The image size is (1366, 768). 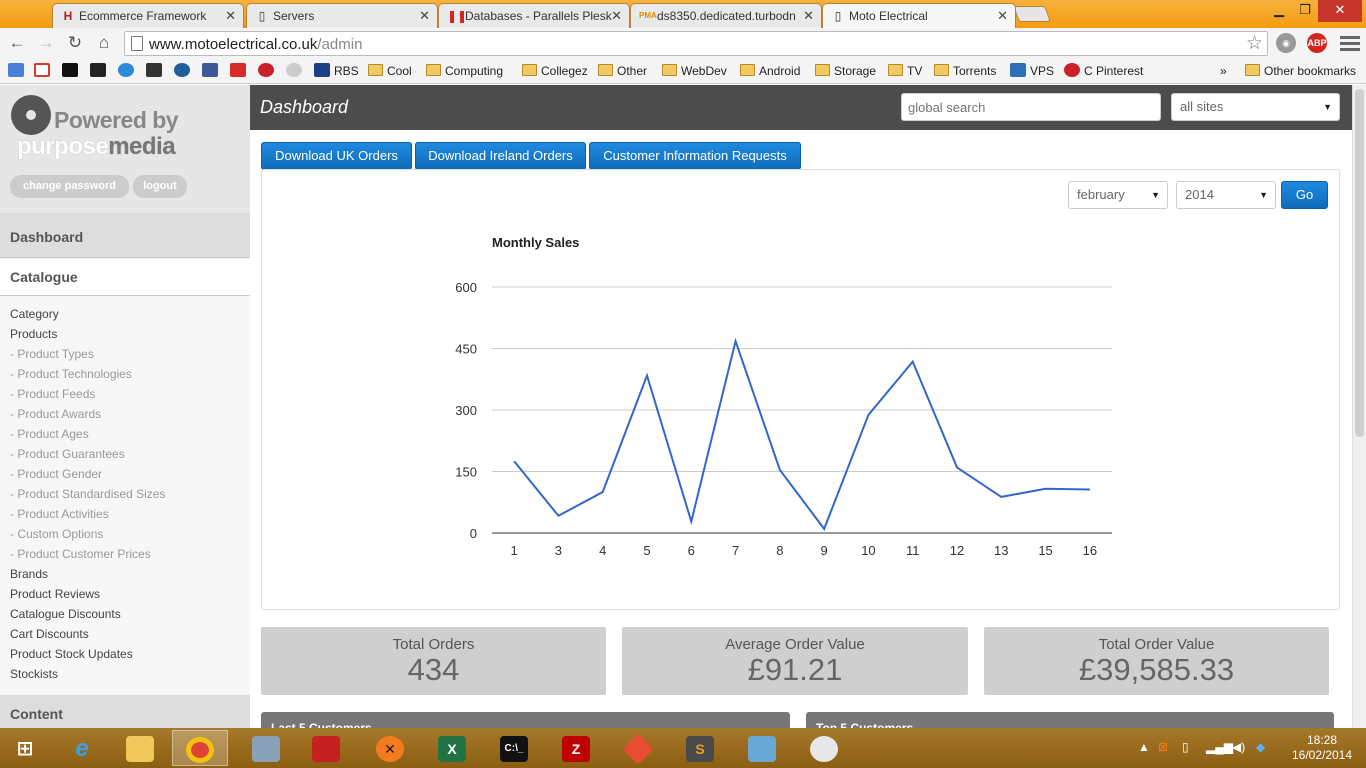 What do you see at coordinates (212, 71) in the screenshot?
I see `facebook-bookmark-icon` at bounding box center [212, 71].